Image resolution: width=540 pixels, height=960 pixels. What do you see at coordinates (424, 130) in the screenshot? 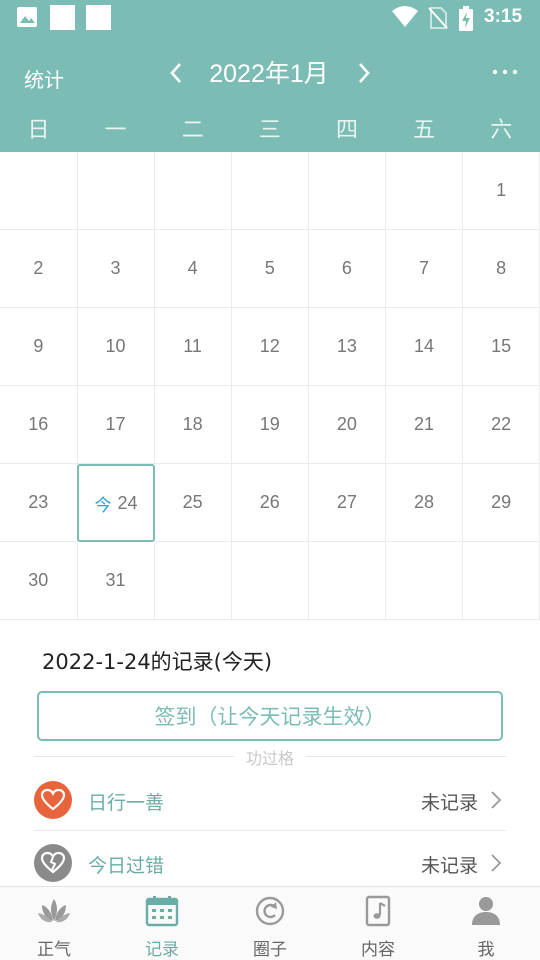
I see `weekday-label: 五` at bounding box center [424, 130].